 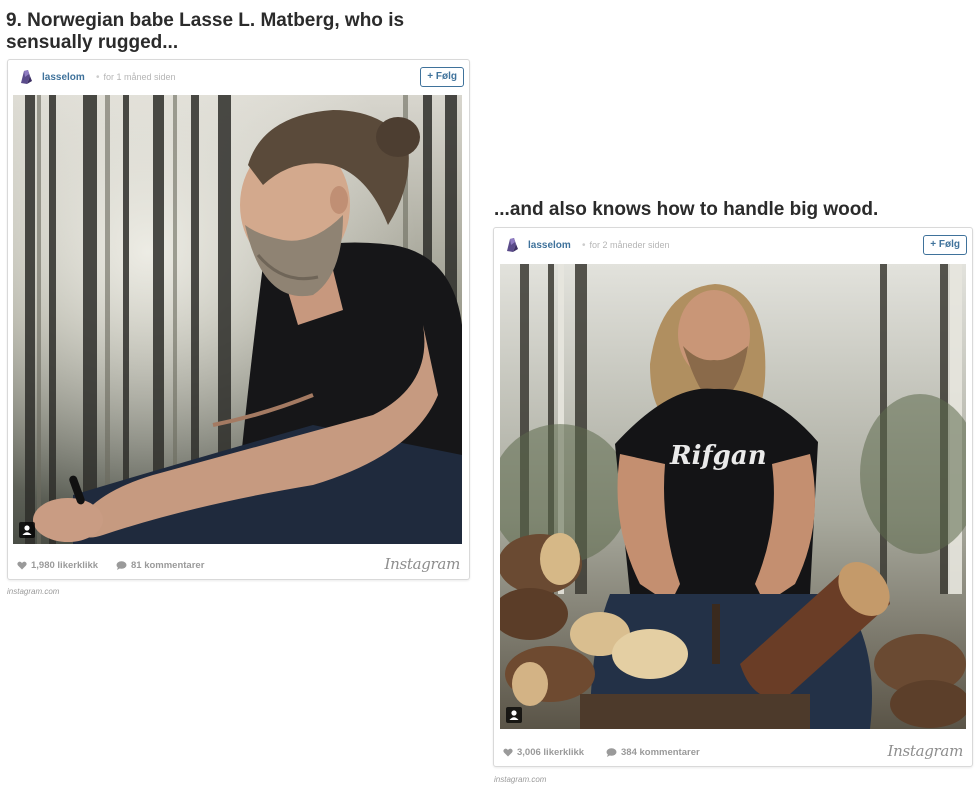 What do you see at coordinates (629, 245) in the screenshot?
I see `time-ago-text: for 2 måneder siden` at bounding box center [629, 245].